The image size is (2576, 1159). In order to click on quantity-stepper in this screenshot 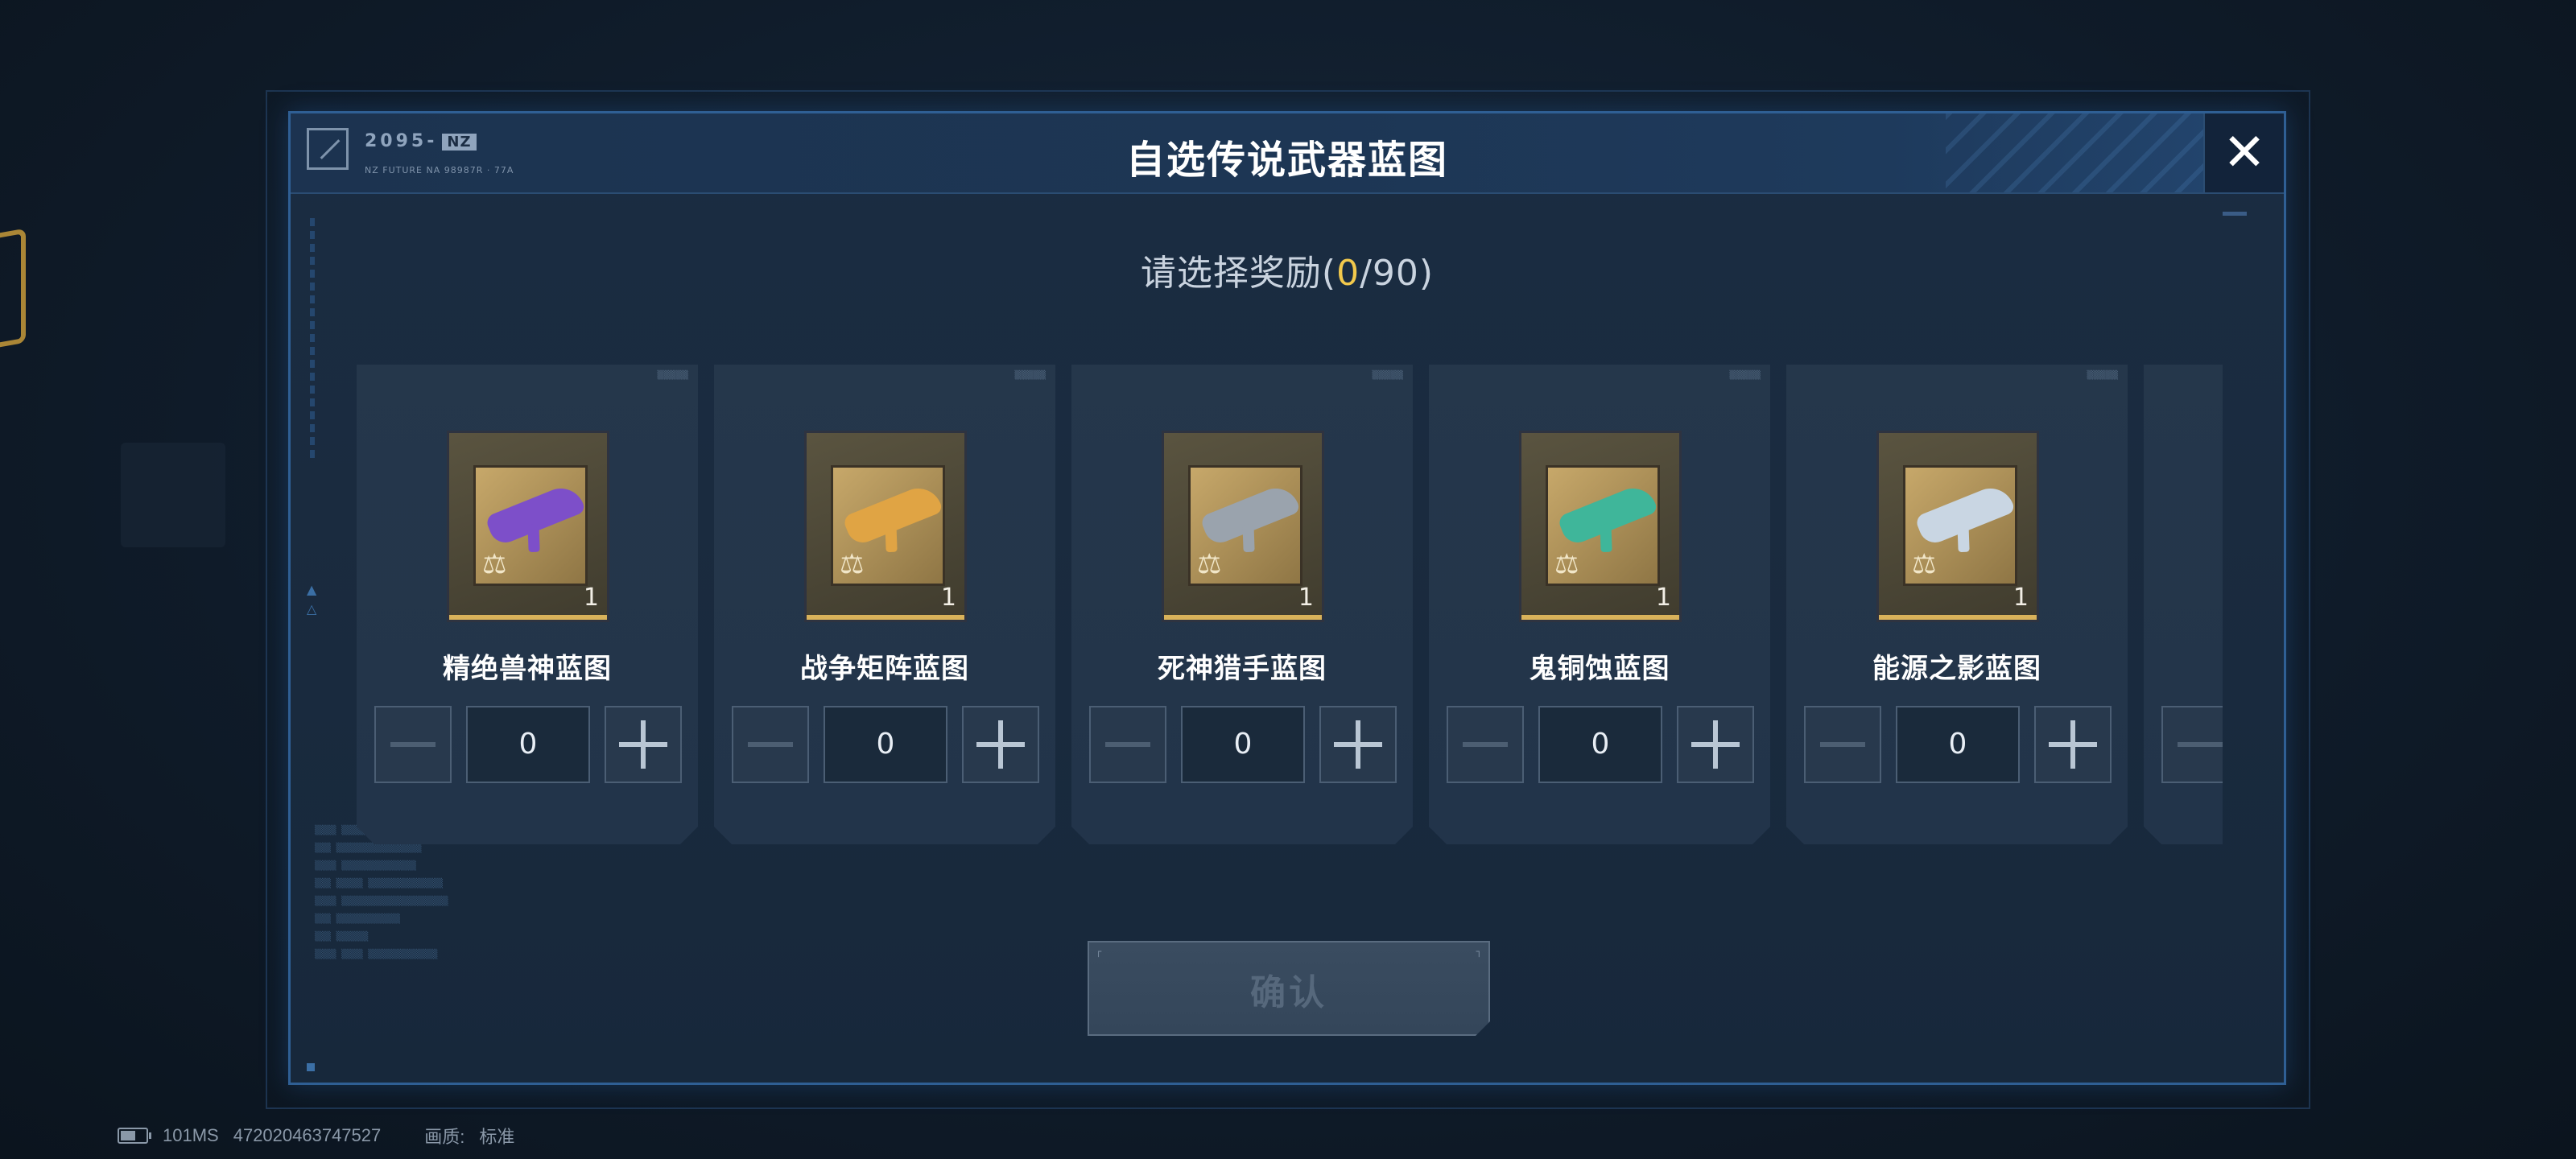, I will do `click(2192, 745)`.